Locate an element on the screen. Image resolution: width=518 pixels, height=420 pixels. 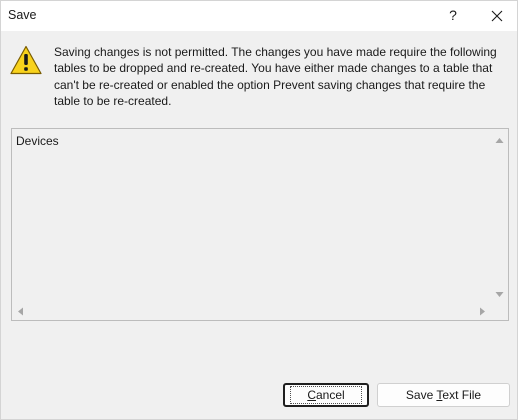
scroll-right-arrow-icon is located at coordinates (482, 311).